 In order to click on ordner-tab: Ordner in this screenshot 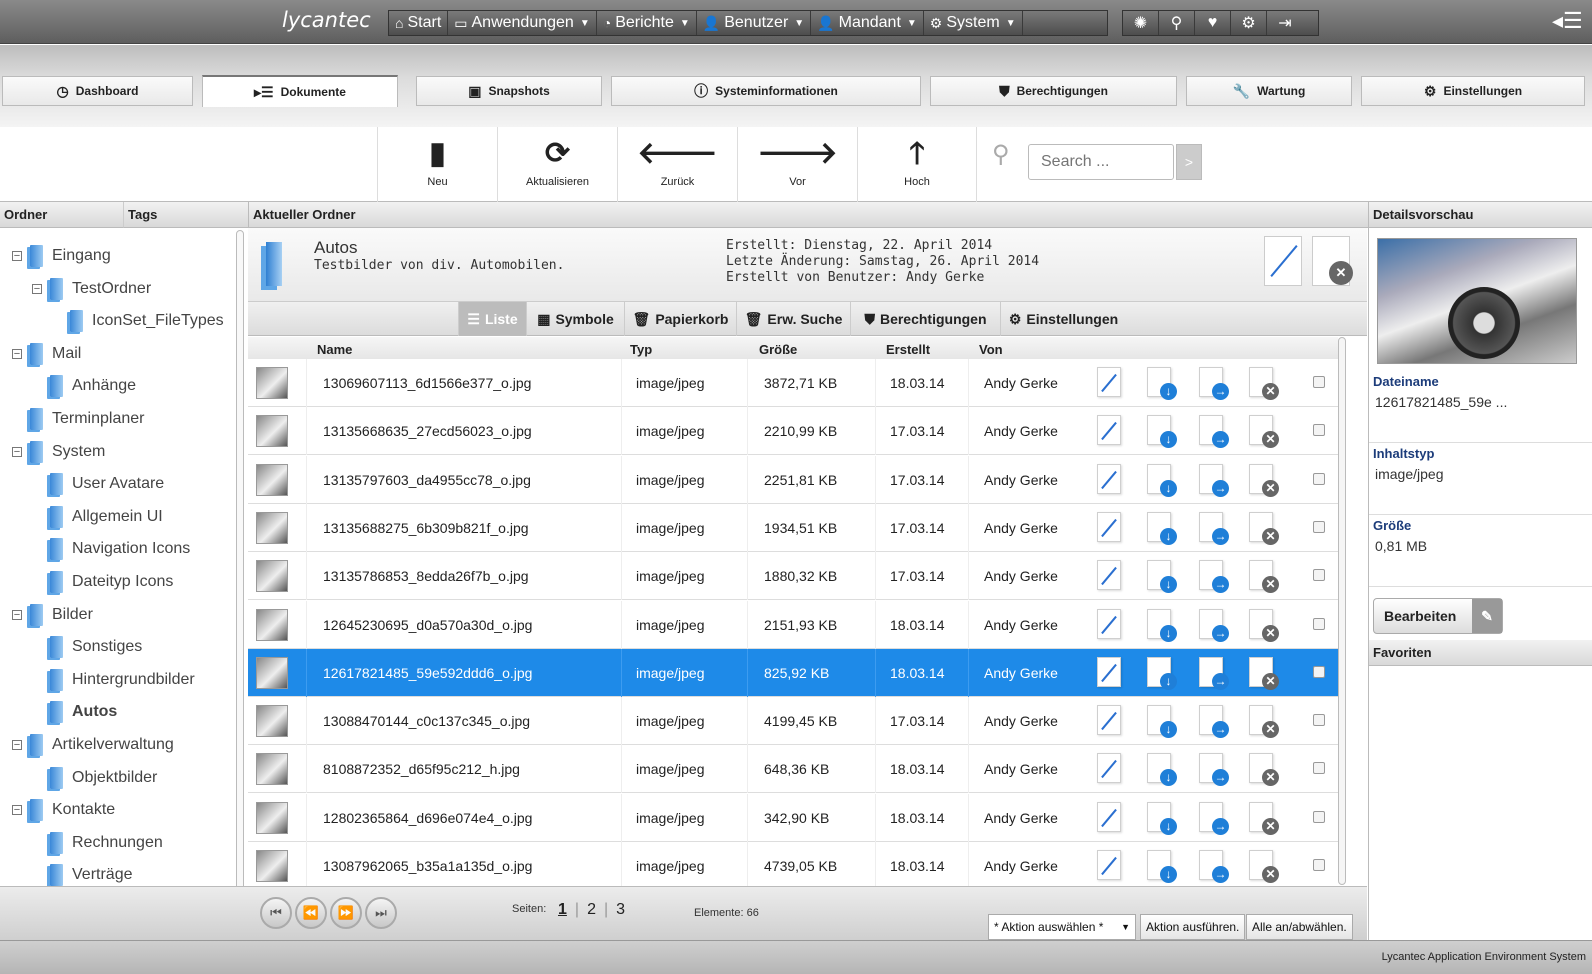, I will do `click(62, 215)`.